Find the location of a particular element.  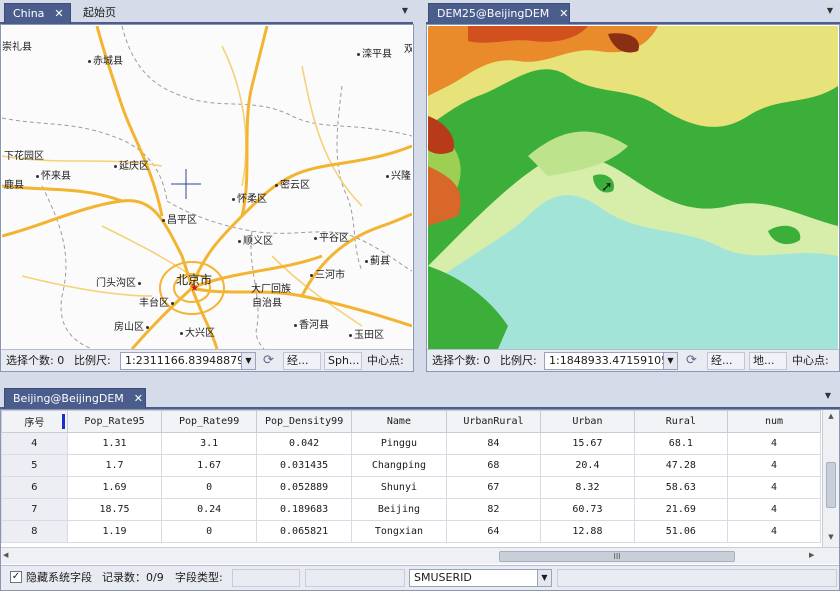

scale-combobox: 1:1848933.47159105 ▼ is located at coordinates (611, 361).